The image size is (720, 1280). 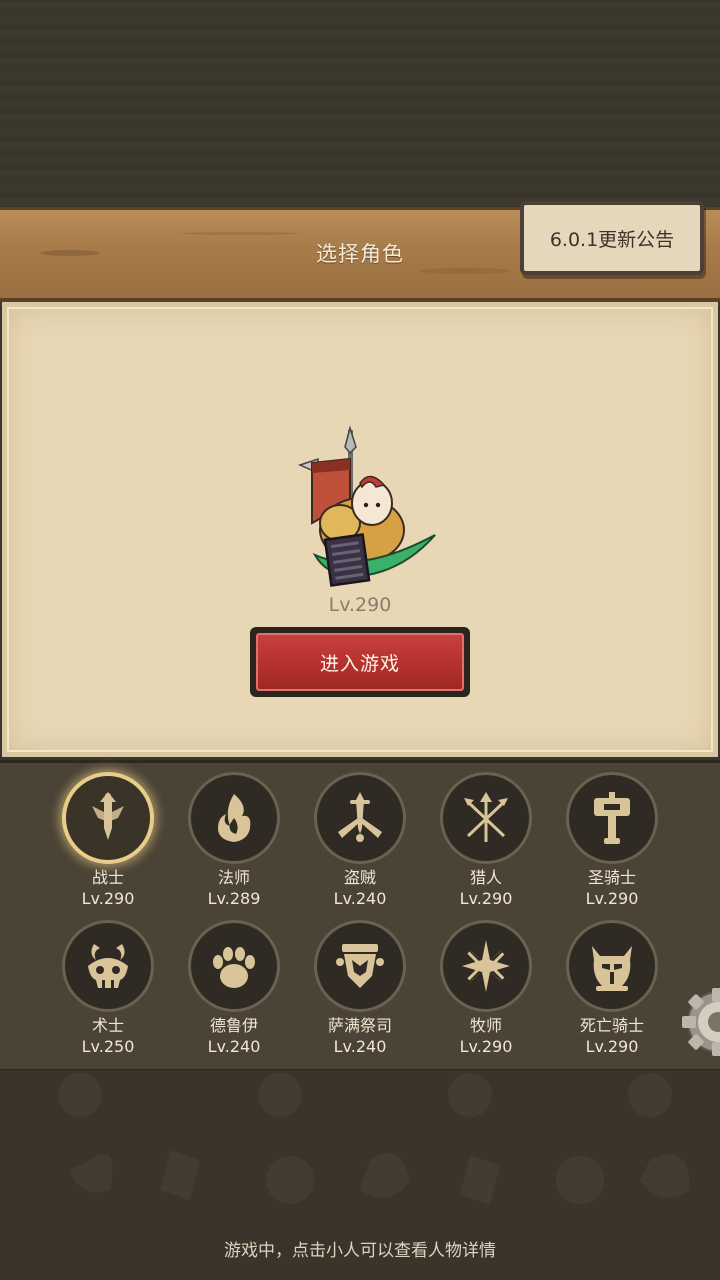 What do you see at coordinates (233, 877) in the screenshot?
I see `class-name: 法师` at bounding box center [233, 877].